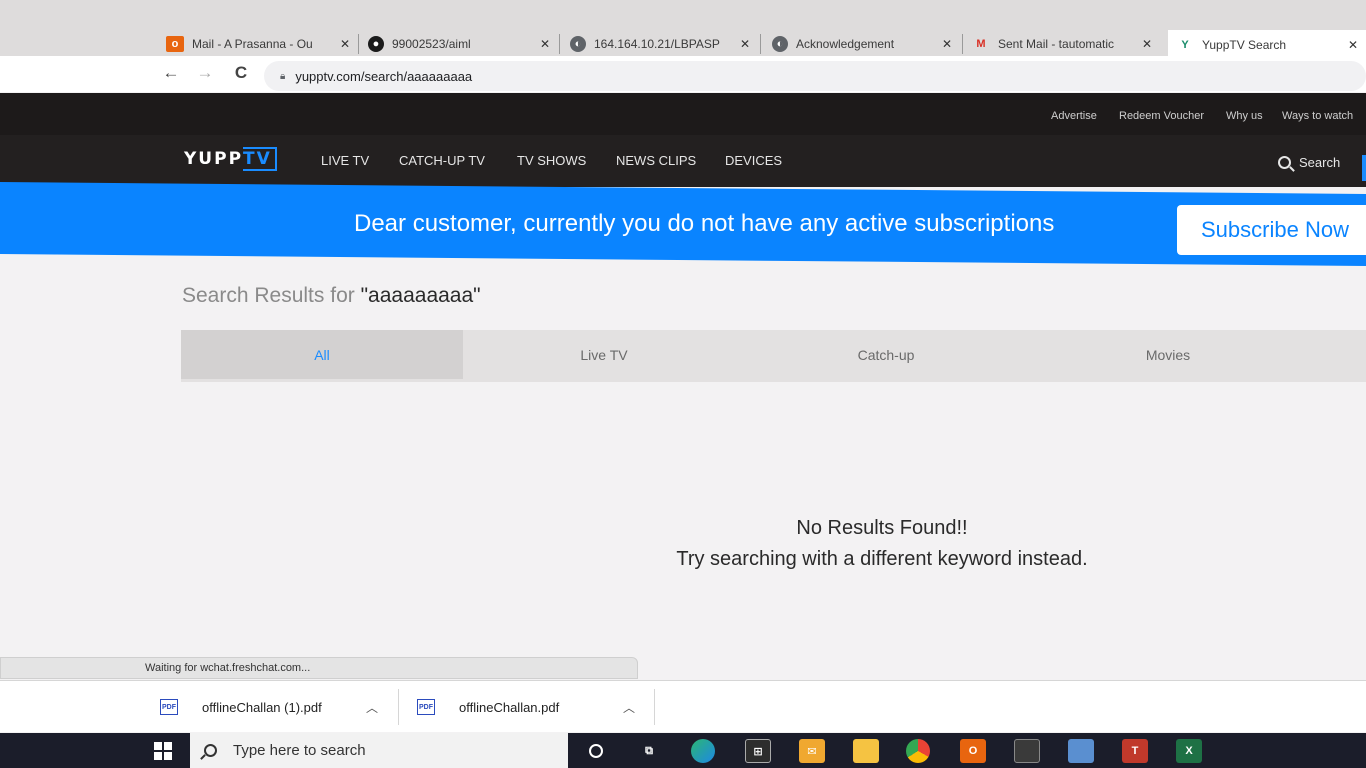  What do you see at coordinates (981, 44) in the screenshot?
I see `gmail-icon: M` at bounding box center [981, 44].